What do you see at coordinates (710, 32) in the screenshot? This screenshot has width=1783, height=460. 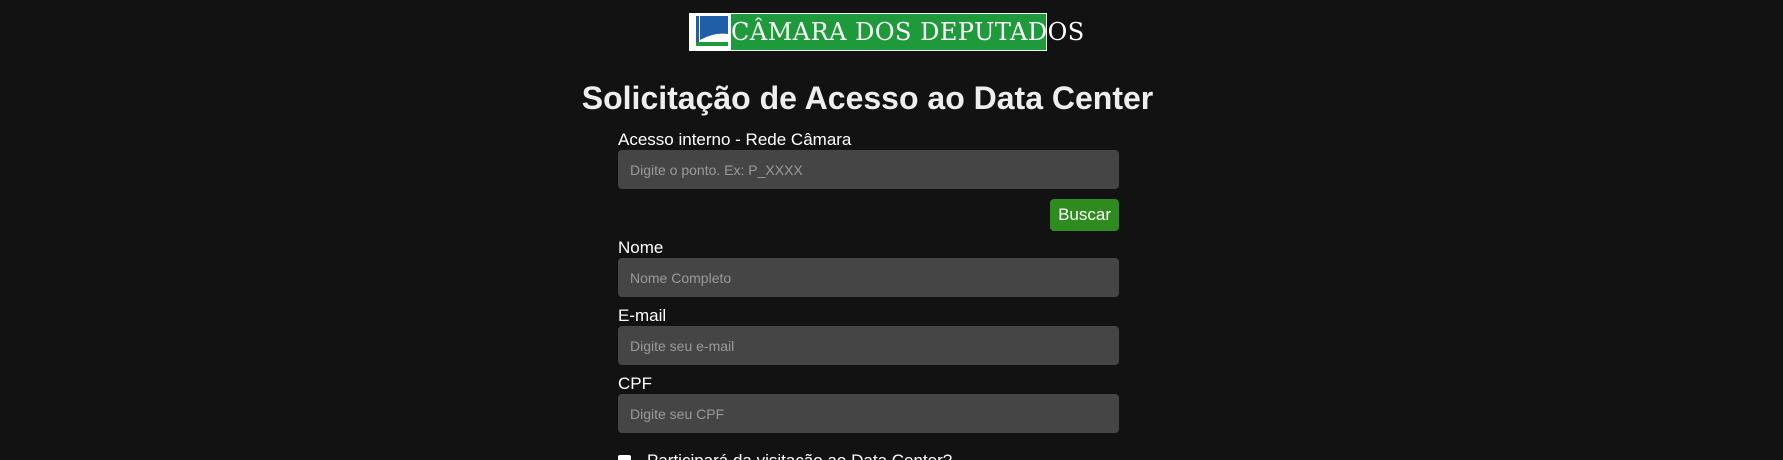 I see `camara-emblem-icon` at bounding box center [710, 32].